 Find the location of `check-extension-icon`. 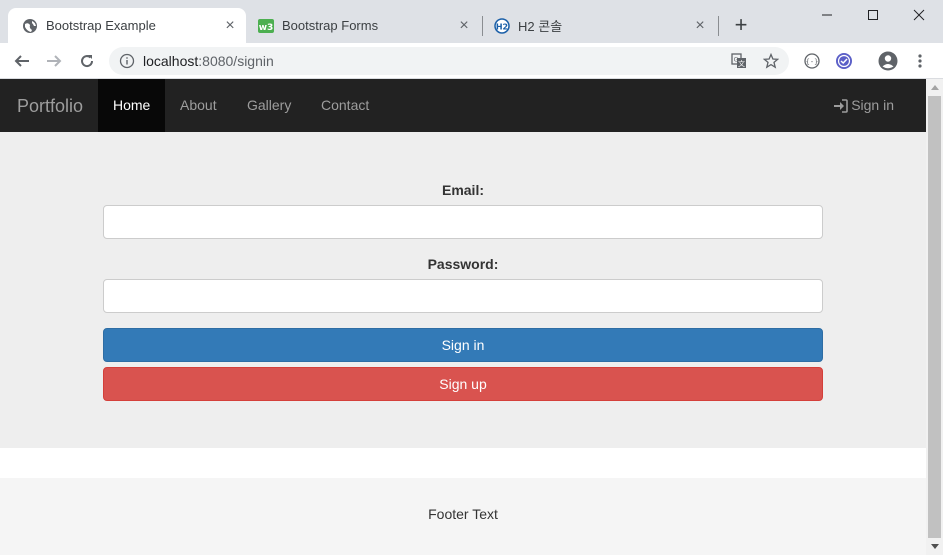

check-extension-icon is located at coordinates (844, 61).